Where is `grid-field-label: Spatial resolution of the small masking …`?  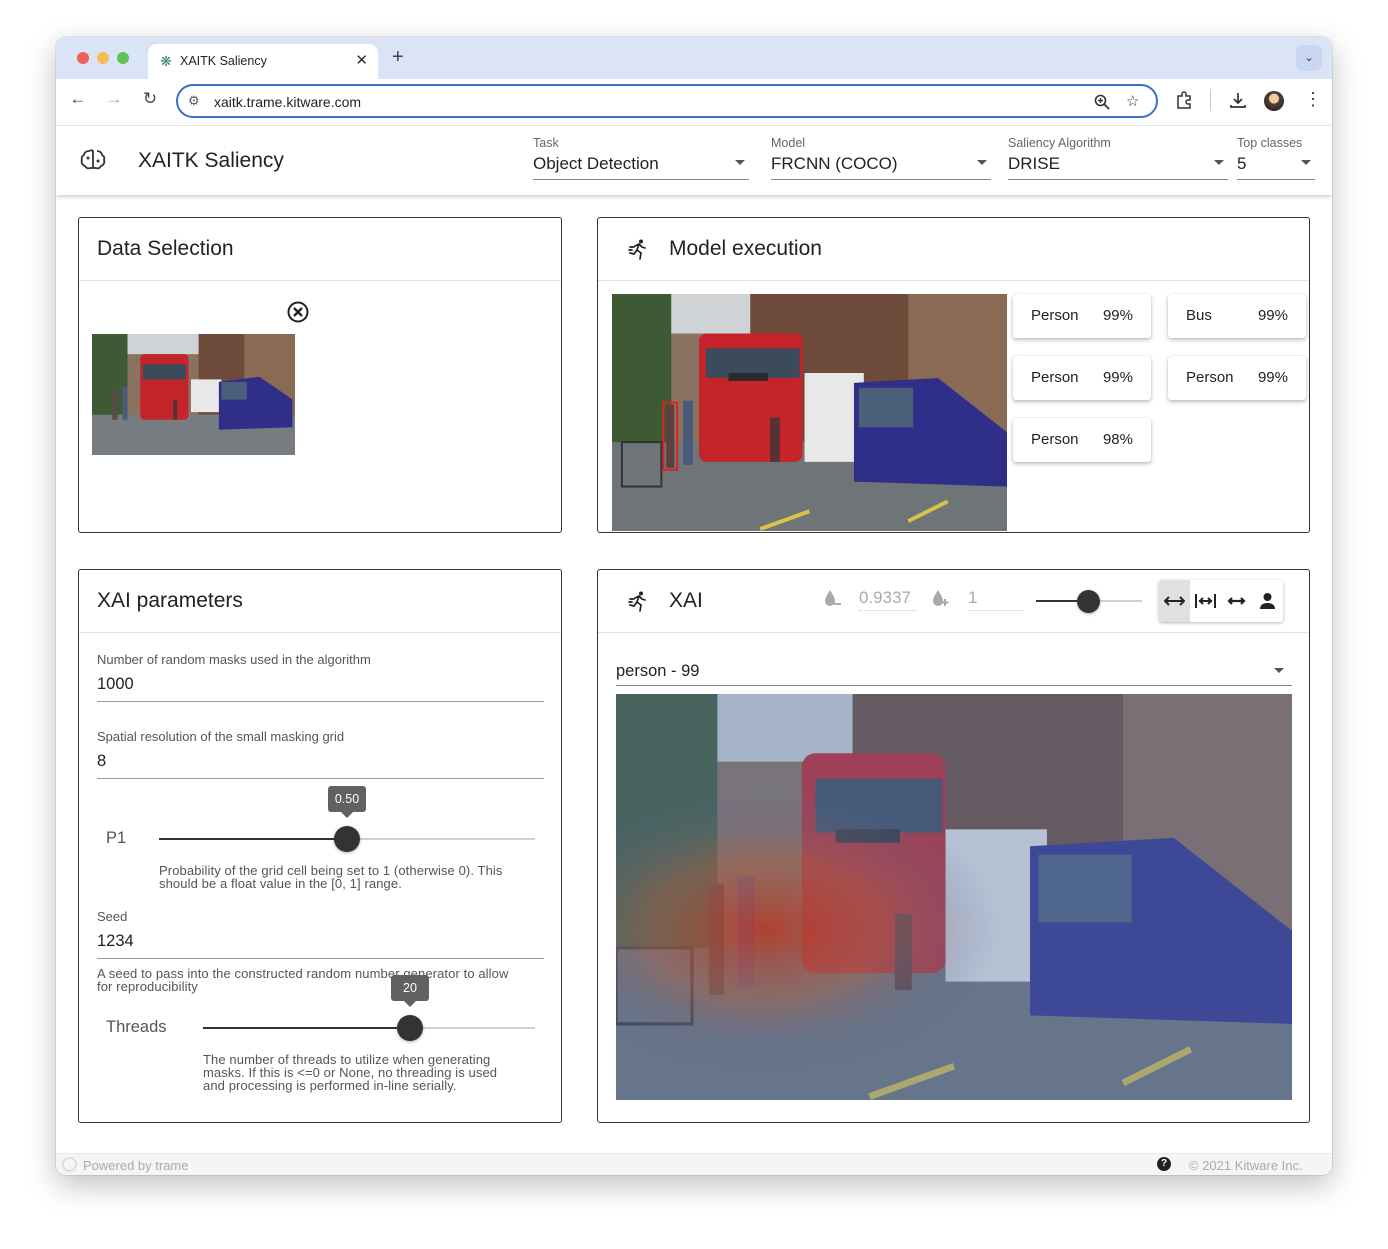 grid-field-label: Spatial resolution of the small masking … is located at coordinates (221, 736).